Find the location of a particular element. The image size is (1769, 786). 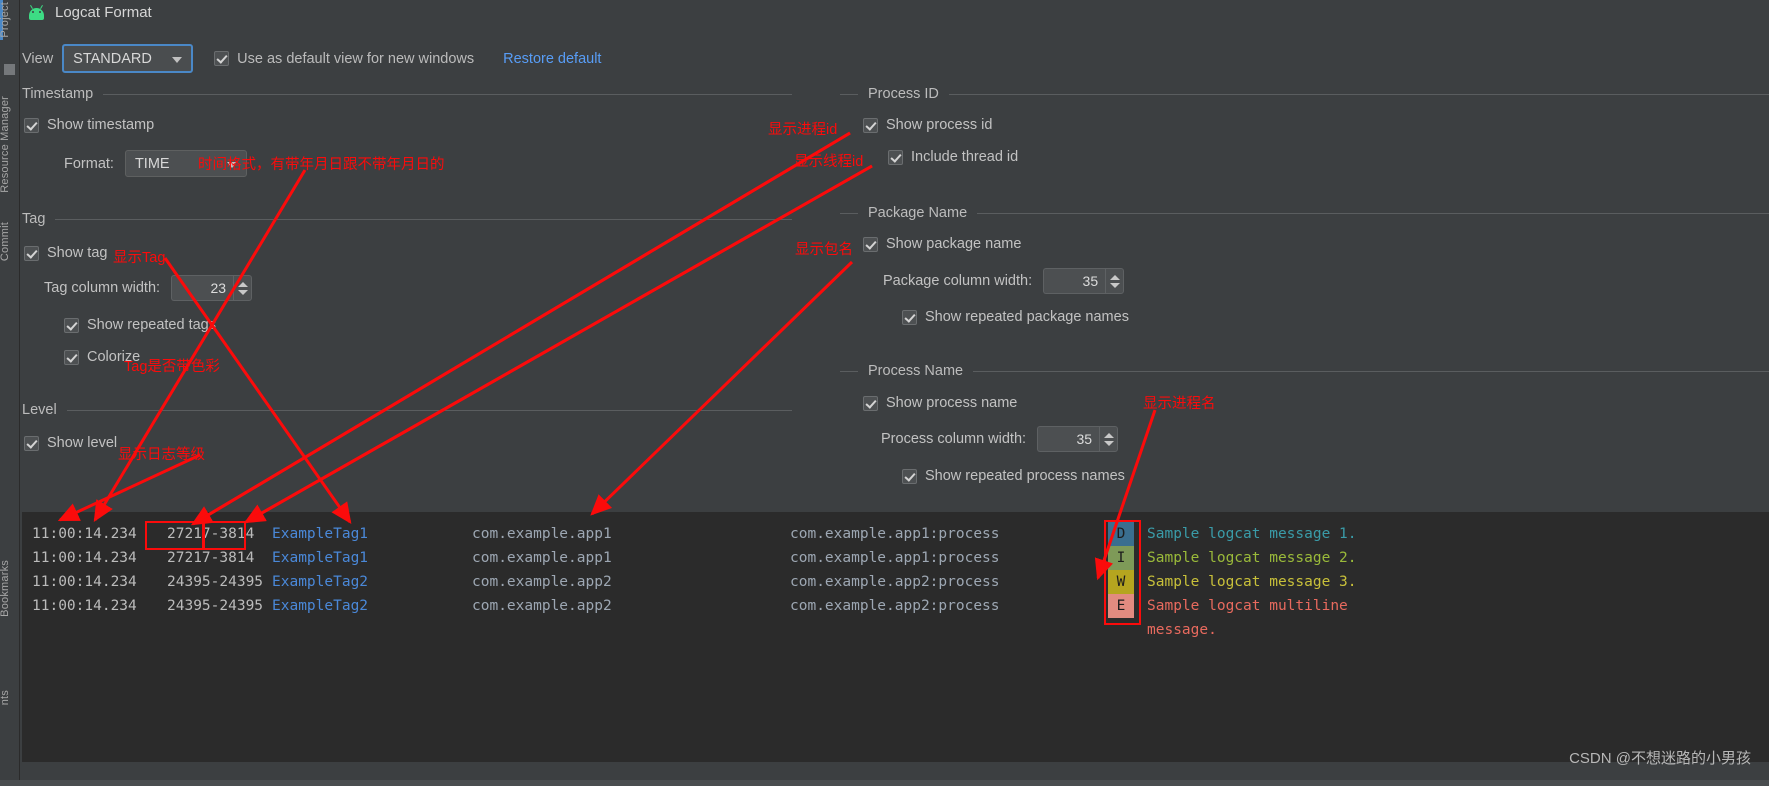

tag-section-header: Tag is located at coordinates (407, 219).